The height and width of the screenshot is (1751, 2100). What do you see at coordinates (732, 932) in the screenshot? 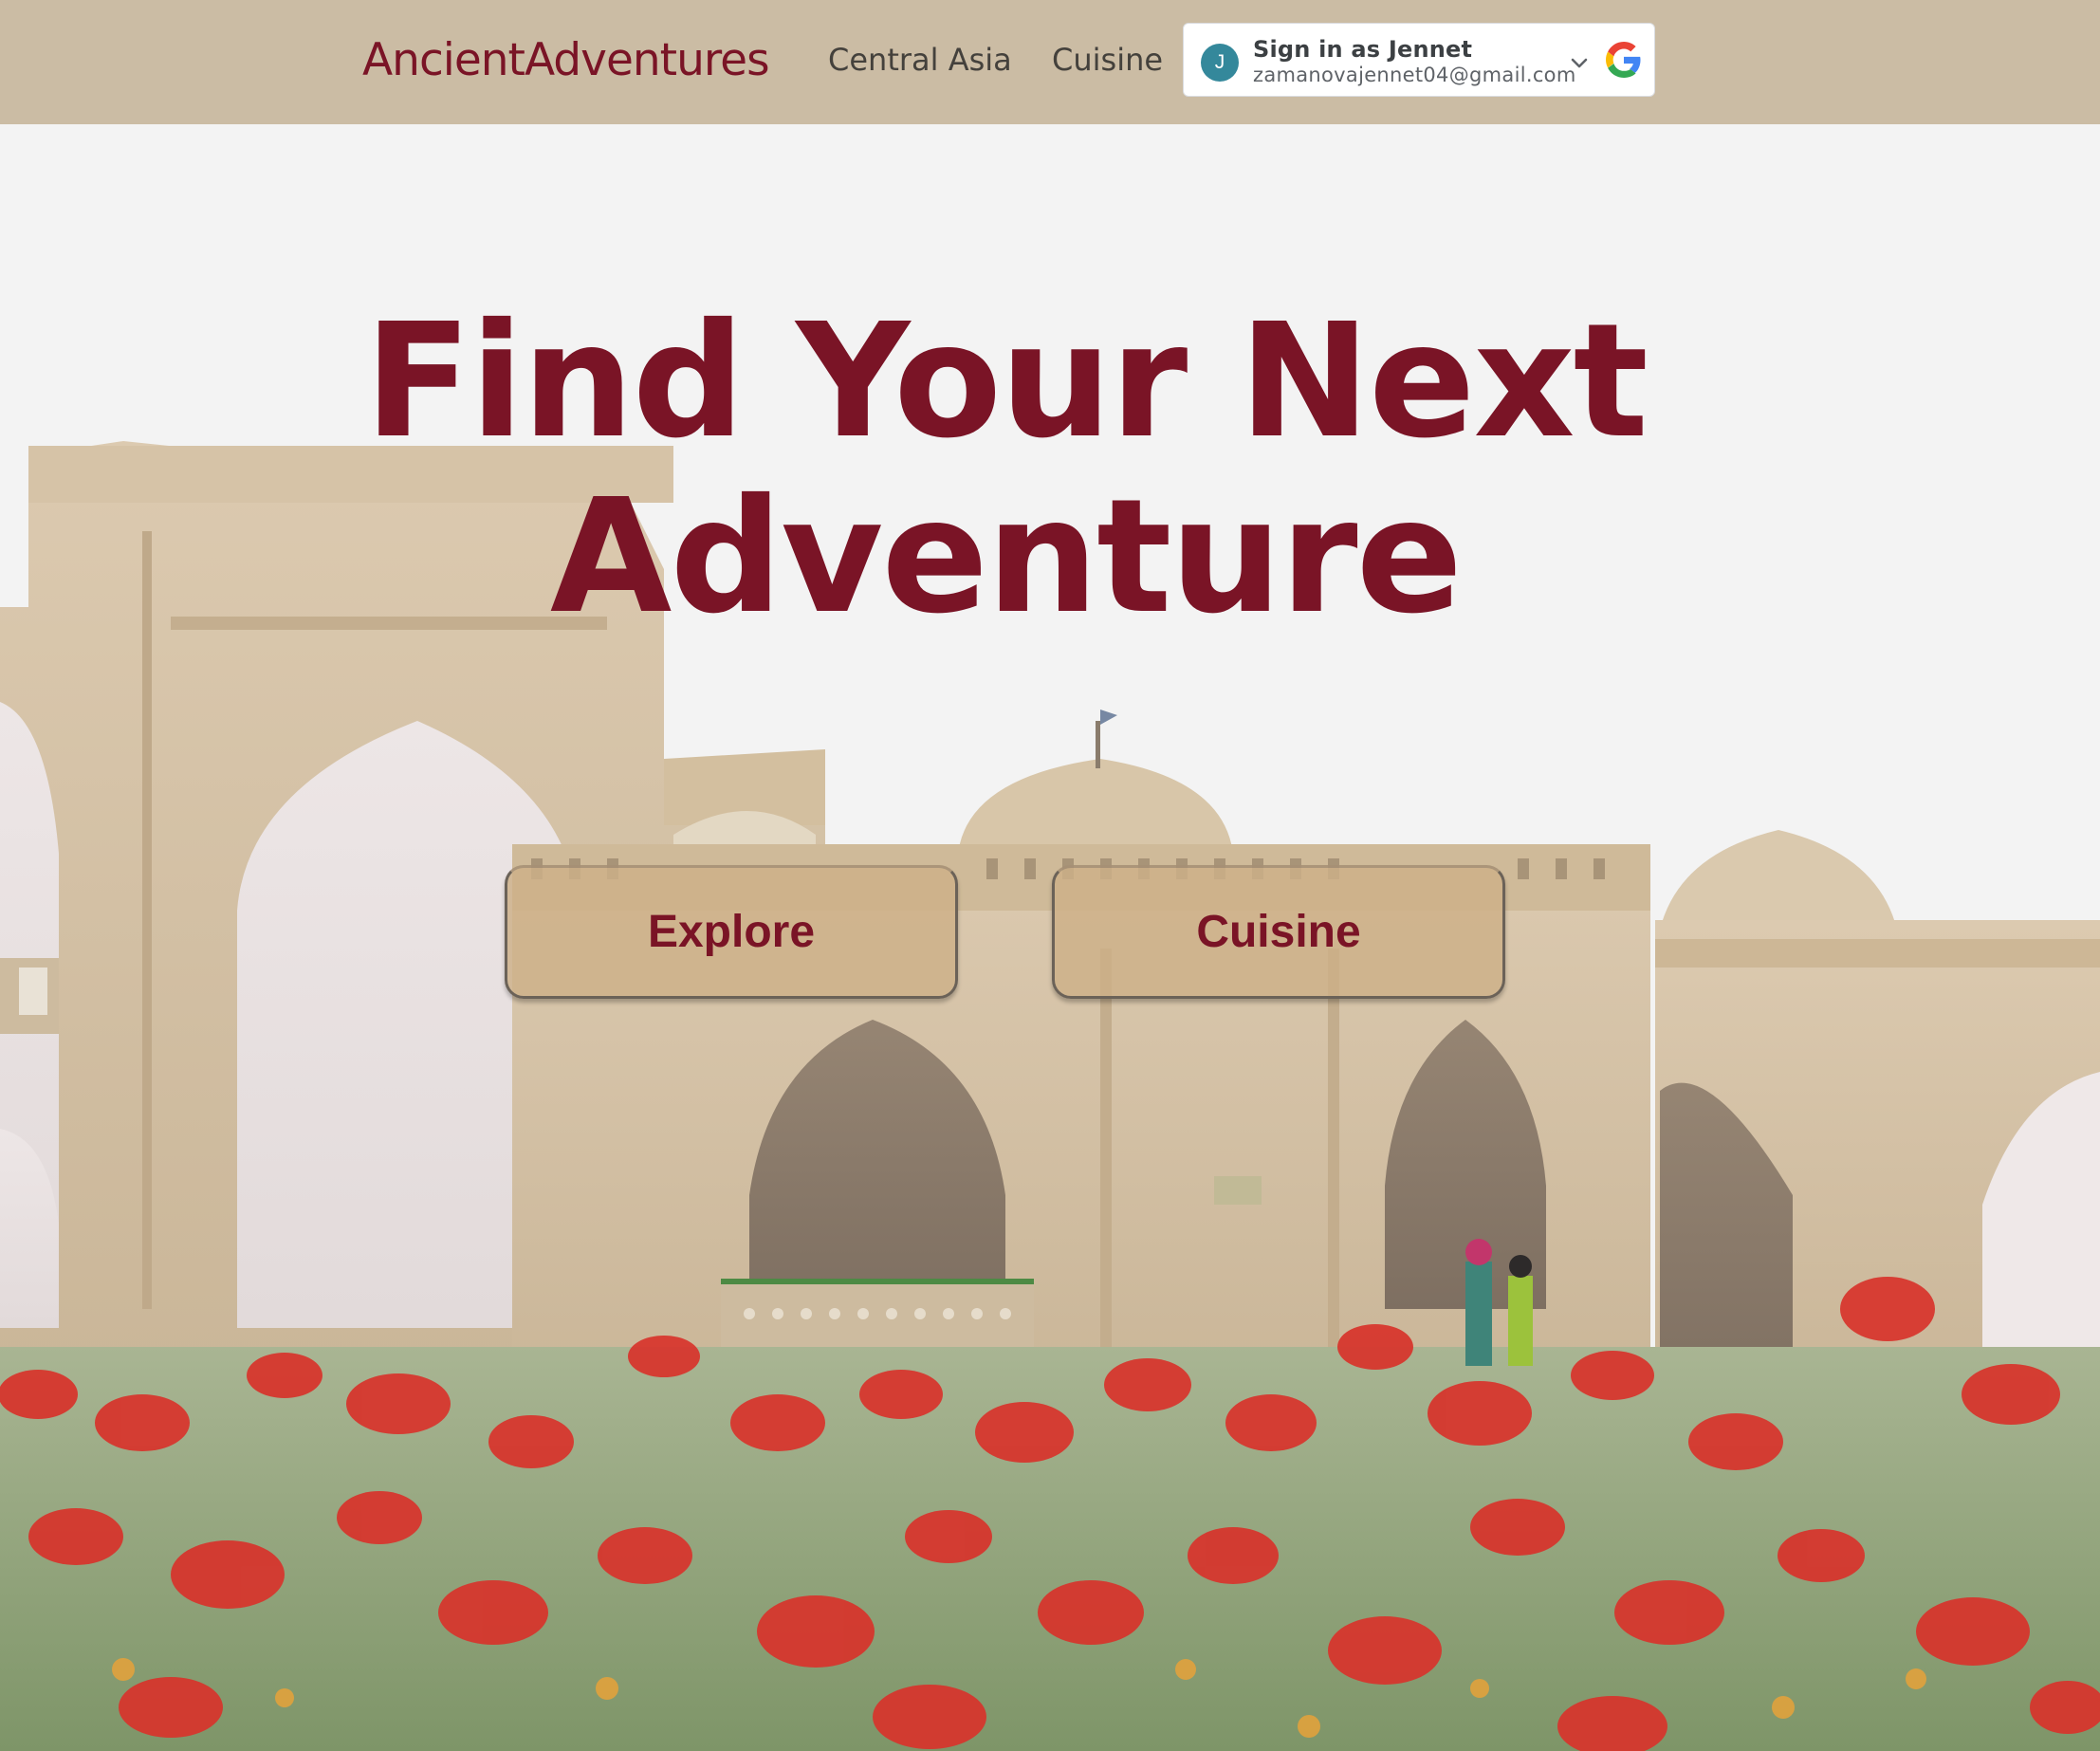
I see `explore-button: Explore` at bounding box center [732, 932].